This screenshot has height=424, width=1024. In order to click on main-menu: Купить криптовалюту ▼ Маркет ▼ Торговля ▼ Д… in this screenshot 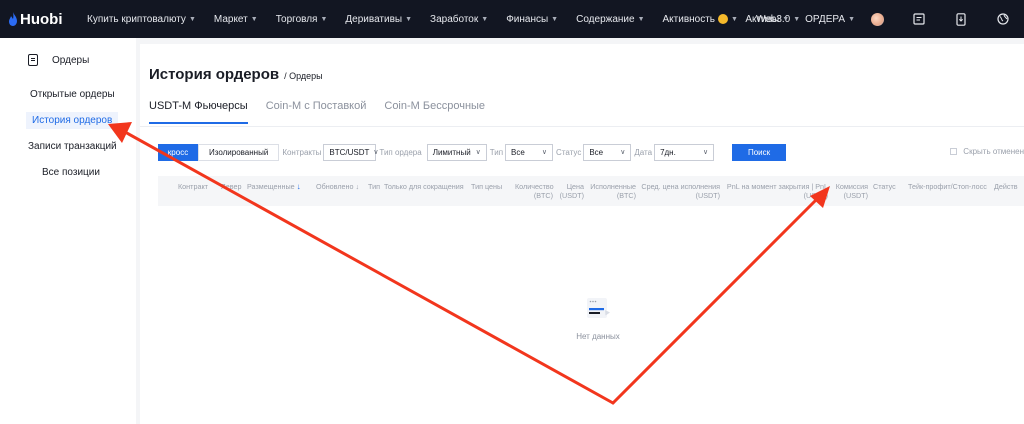, I will do `click(443, 19)`.